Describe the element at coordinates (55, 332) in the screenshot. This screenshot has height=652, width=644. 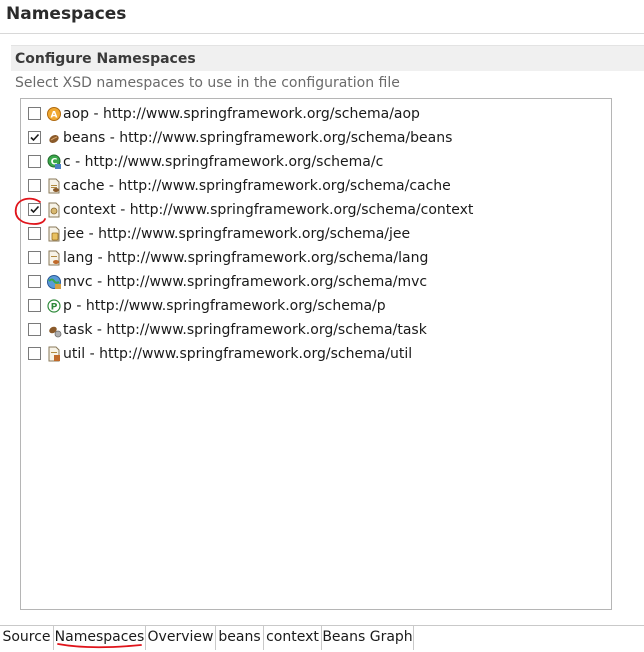
I see `task-icon` at that location.